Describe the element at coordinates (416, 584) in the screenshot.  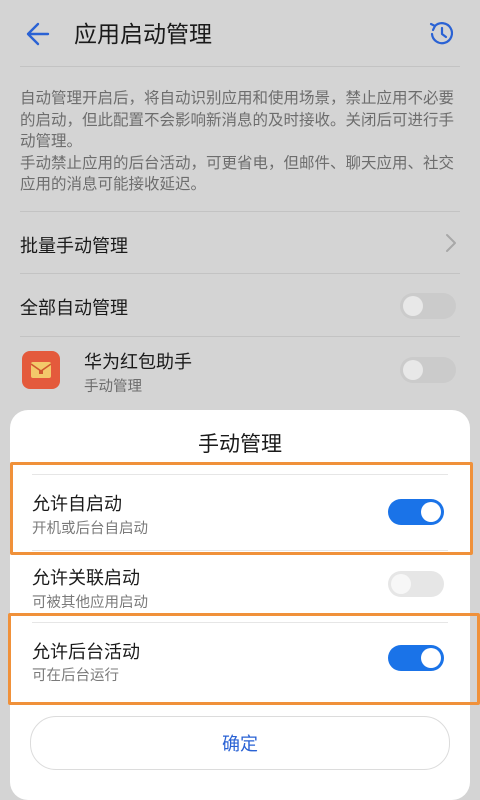
I see `associated-start-toggle` at that location.